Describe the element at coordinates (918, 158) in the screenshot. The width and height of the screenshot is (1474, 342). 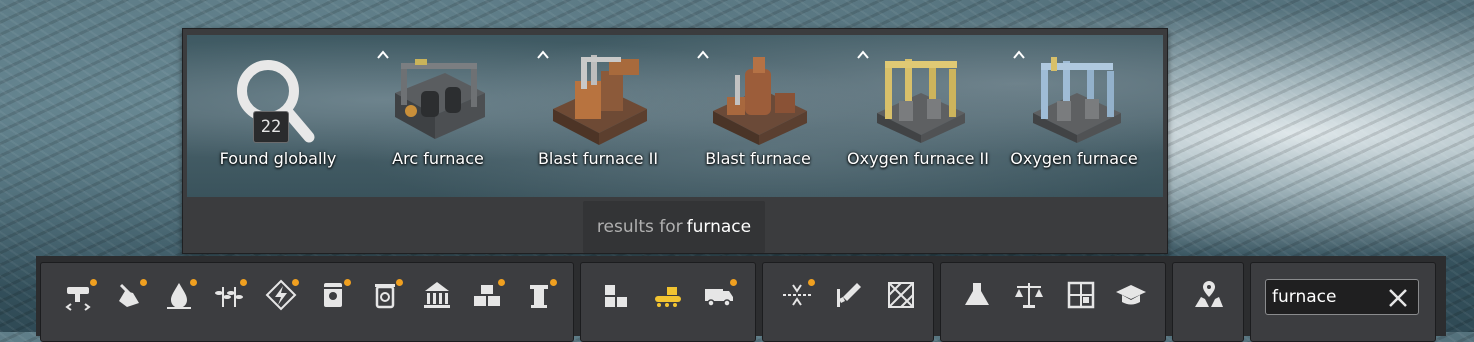
I see `result-label: Oxygen furnace II` at that location.